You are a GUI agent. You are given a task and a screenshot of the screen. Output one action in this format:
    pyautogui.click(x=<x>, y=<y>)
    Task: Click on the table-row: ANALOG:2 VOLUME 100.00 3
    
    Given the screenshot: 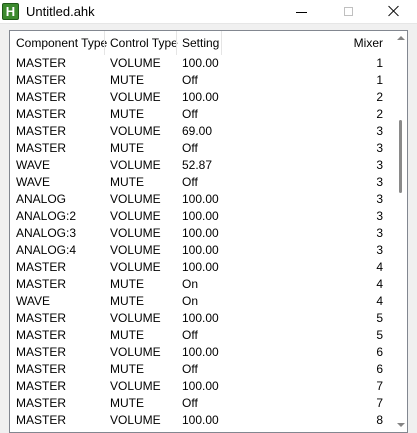 What is the action you would take?
    pyautogui.click(x=202, y=216)
    